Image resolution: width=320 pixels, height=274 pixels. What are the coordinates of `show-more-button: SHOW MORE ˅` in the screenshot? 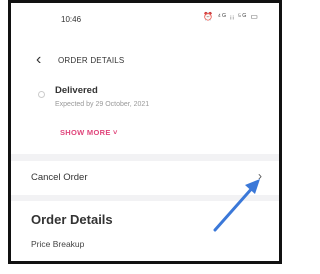 It's located at (89, 132).